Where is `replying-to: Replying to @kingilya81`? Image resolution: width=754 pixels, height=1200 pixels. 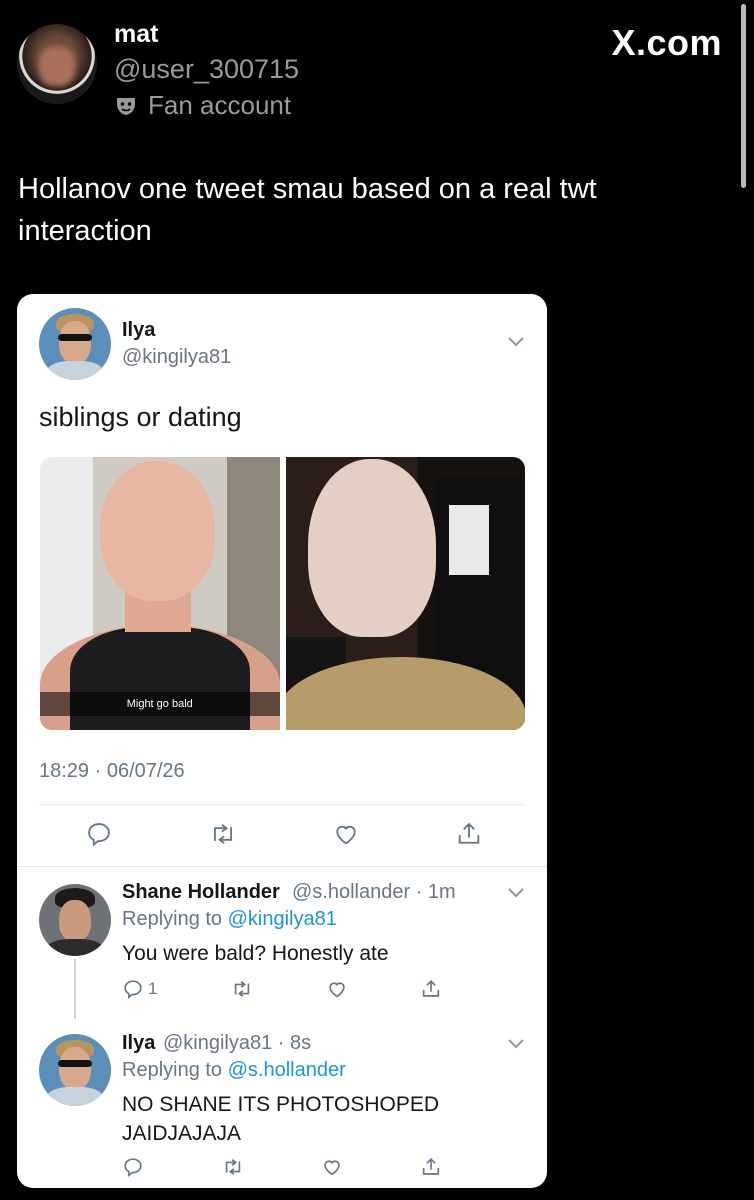
replying-to: Replying to @kingilya81 is located at coordinates (229, 919).